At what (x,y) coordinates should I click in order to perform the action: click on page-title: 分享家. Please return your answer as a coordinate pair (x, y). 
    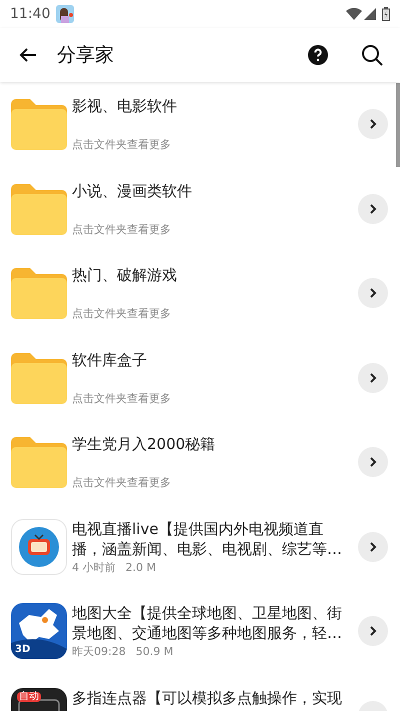
    Looking at the image, I should click on (86, 55).